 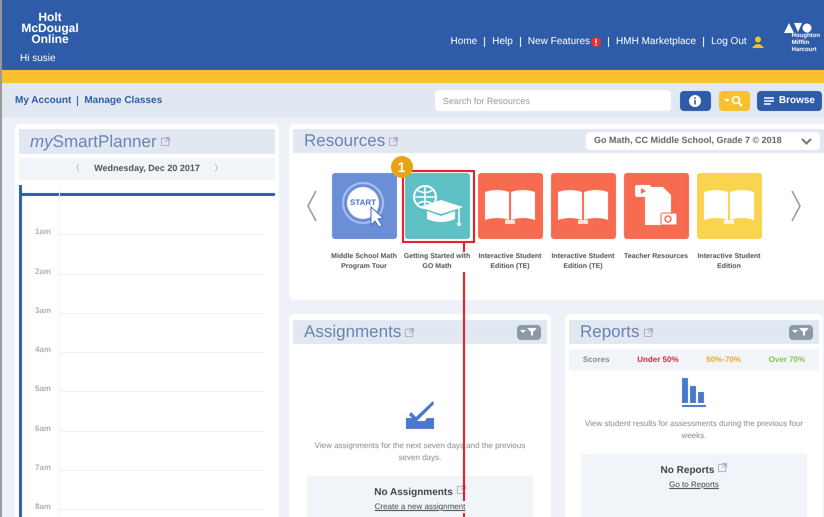 What do you see at coordinates (93, 141) in the screenshot?
I see `planner-title: mySmartPlanner` at bounding box center [93, 141].